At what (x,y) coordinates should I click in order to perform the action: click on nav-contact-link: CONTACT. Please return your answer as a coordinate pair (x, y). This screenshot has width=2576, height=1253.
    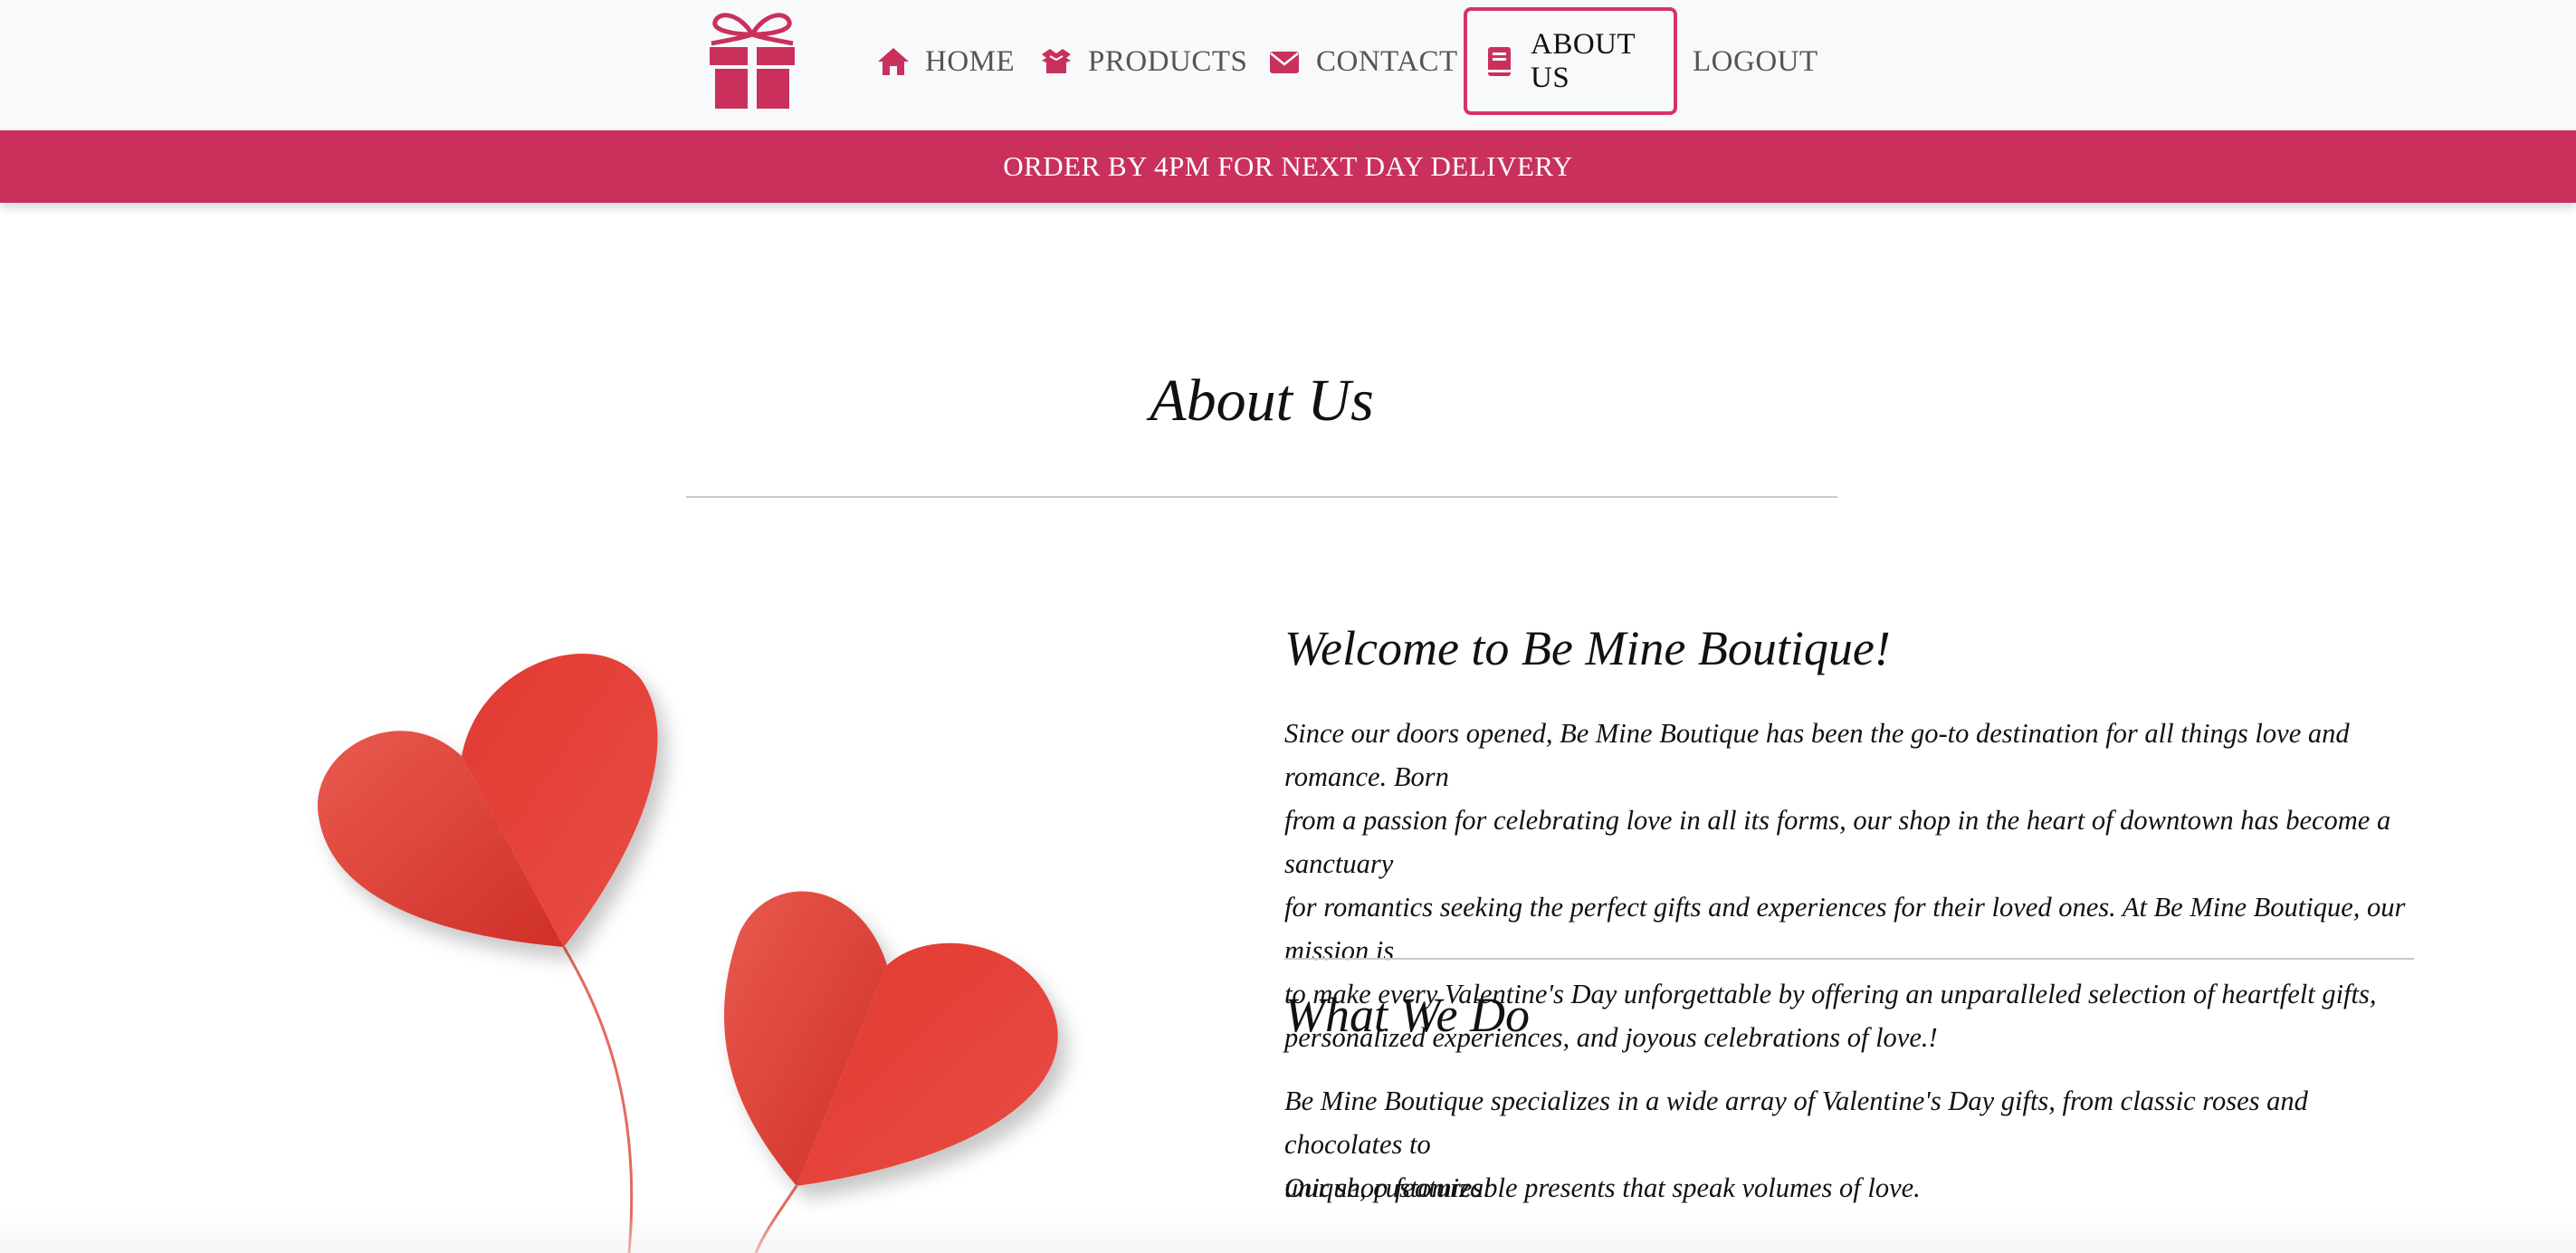
    Looking at the image, I should click on (1363, 61).